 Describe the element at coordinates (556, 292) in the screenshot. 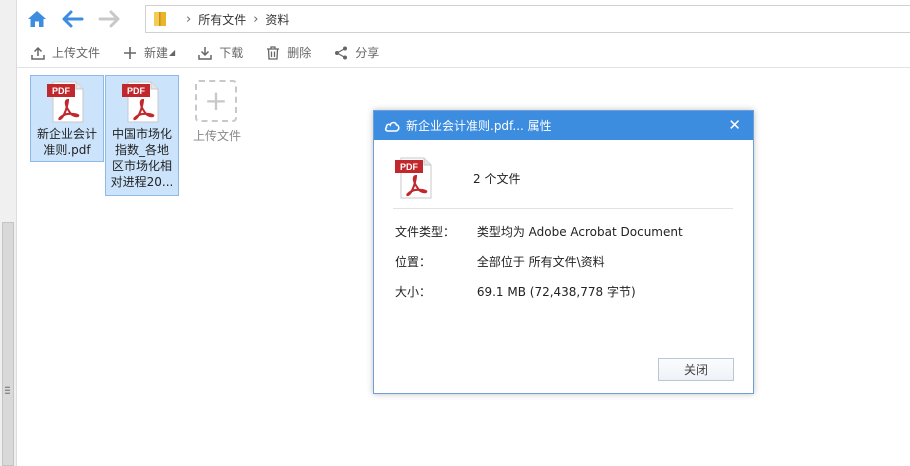

I see `property-value: 69.1 MB (72,438,778 字节)` at that location.